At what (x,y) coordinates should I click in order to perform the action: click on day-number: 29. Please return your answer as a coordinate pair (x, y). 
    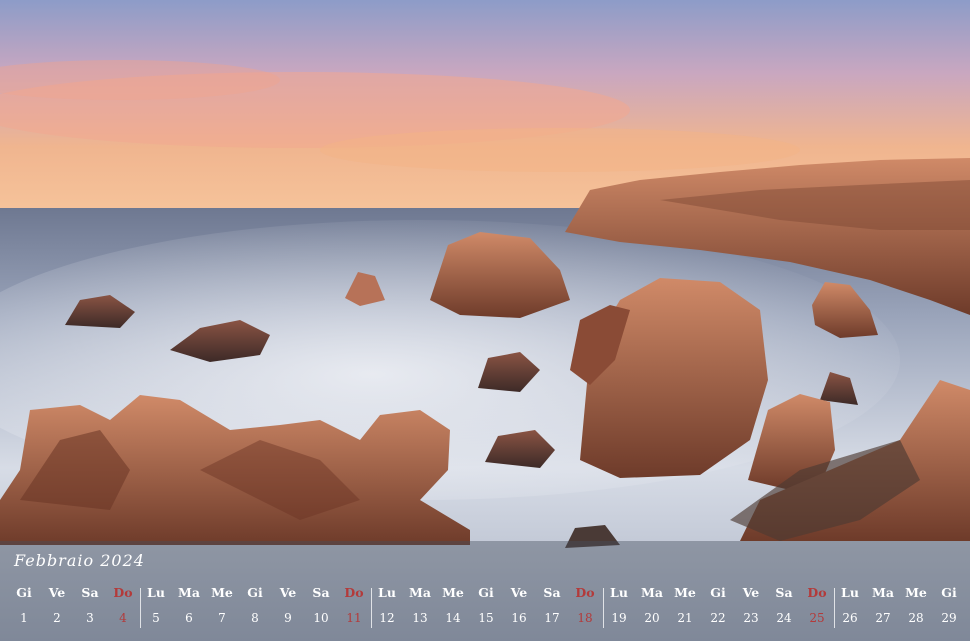
    Looking at the image, I should click on (949, 618).